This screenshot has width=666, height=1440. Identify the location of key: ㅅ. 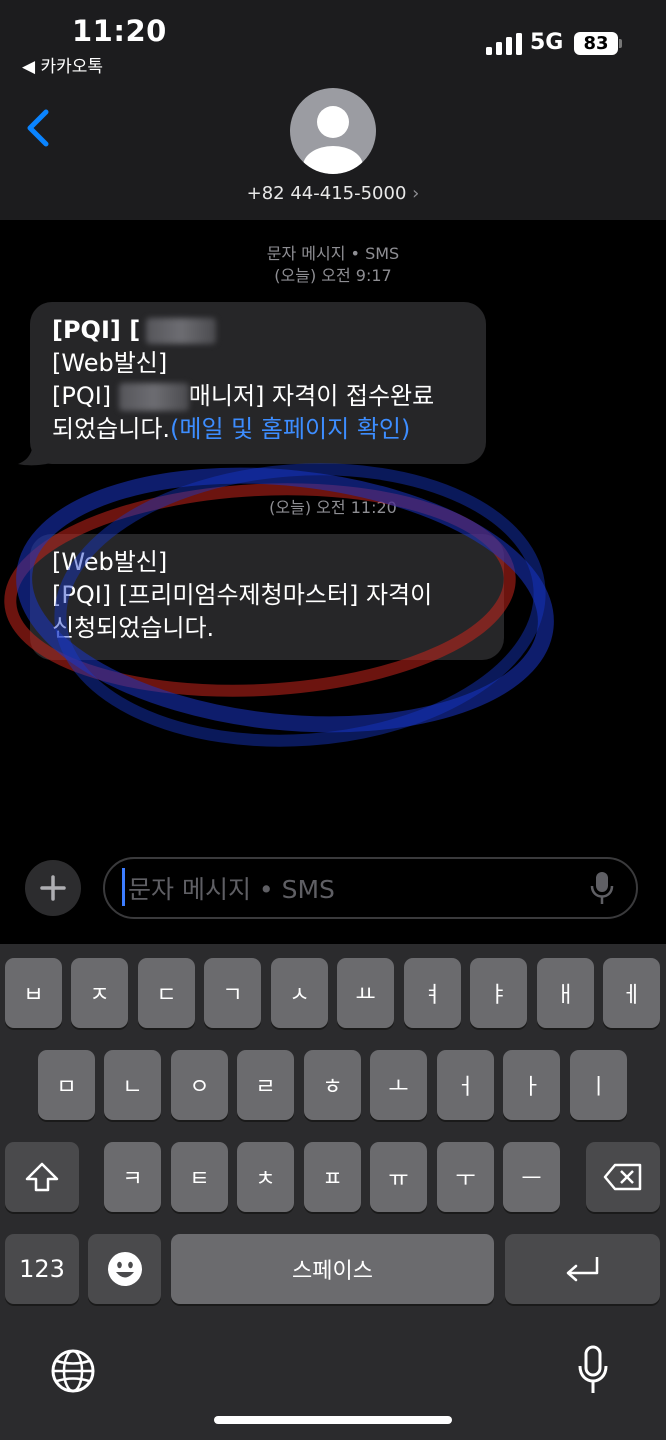
(299, 993).